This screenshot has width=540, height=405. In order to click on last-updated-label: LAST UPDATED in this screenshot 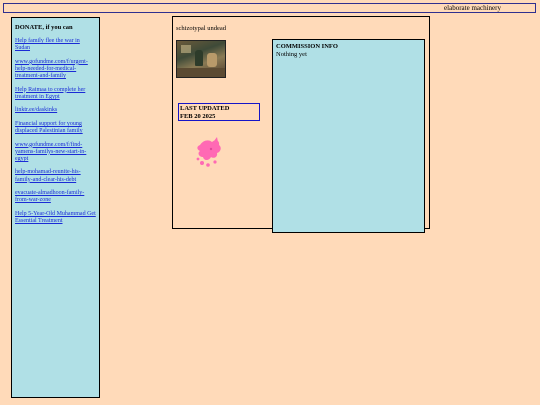, I will do `click(205, 108)`.